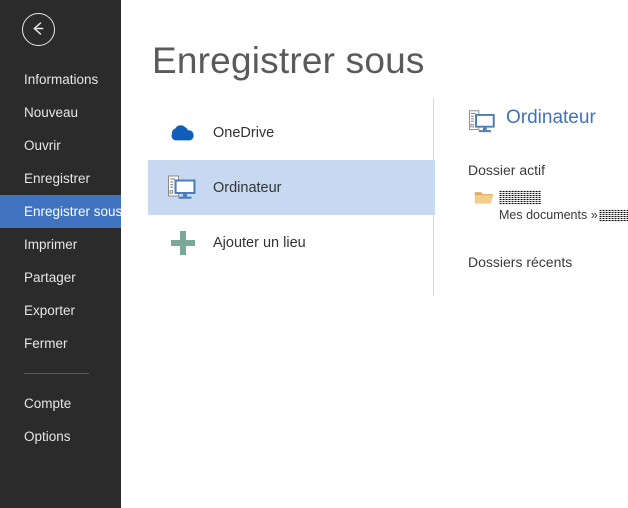 Image resolution: width=628 pixels, height=508 pixels. I want to click on detail-header: Ordinateur, so click(548, 123).